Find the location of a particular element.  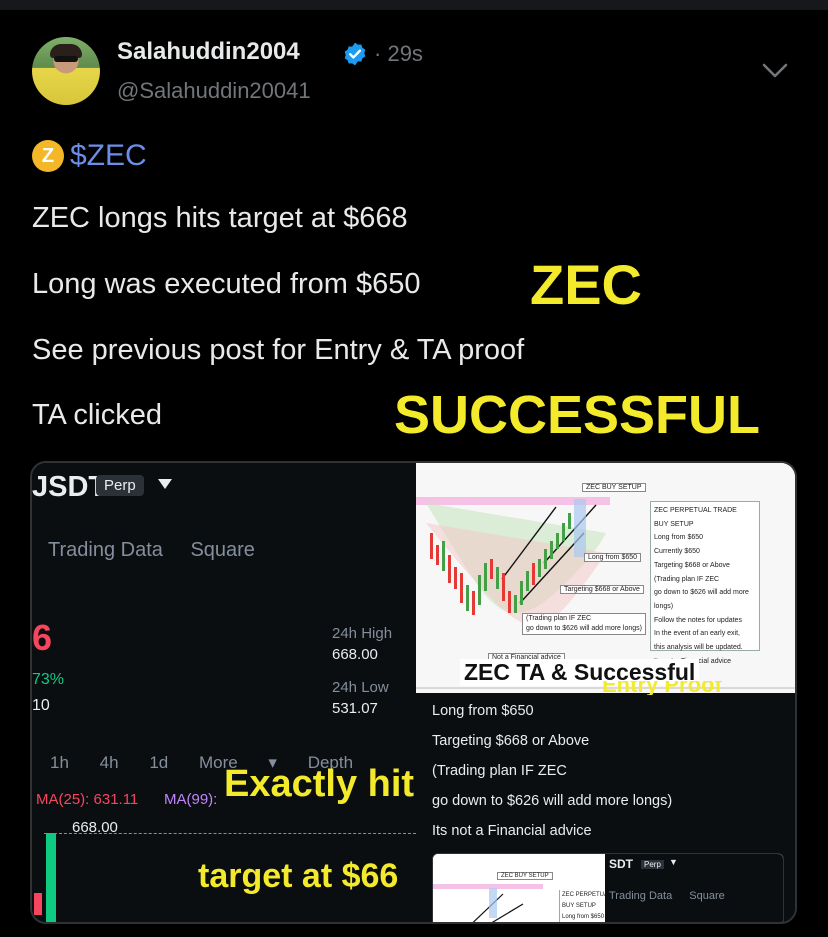

chart-title-tag: ZEC BUY SETUP is located at coordinates (614, 487).